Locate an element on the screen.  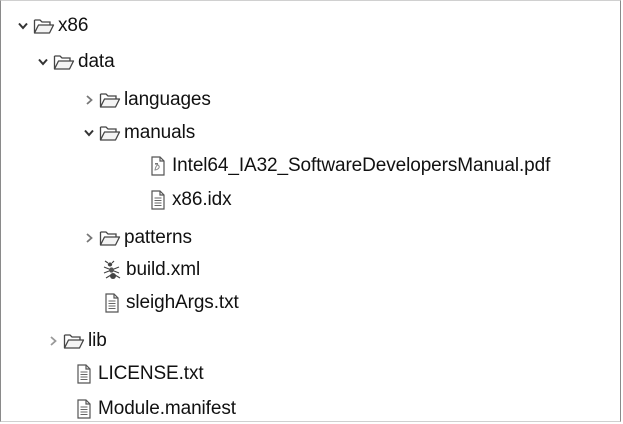
tree-item-label: sleighArgs.txt is located at coordinates (182, 302).